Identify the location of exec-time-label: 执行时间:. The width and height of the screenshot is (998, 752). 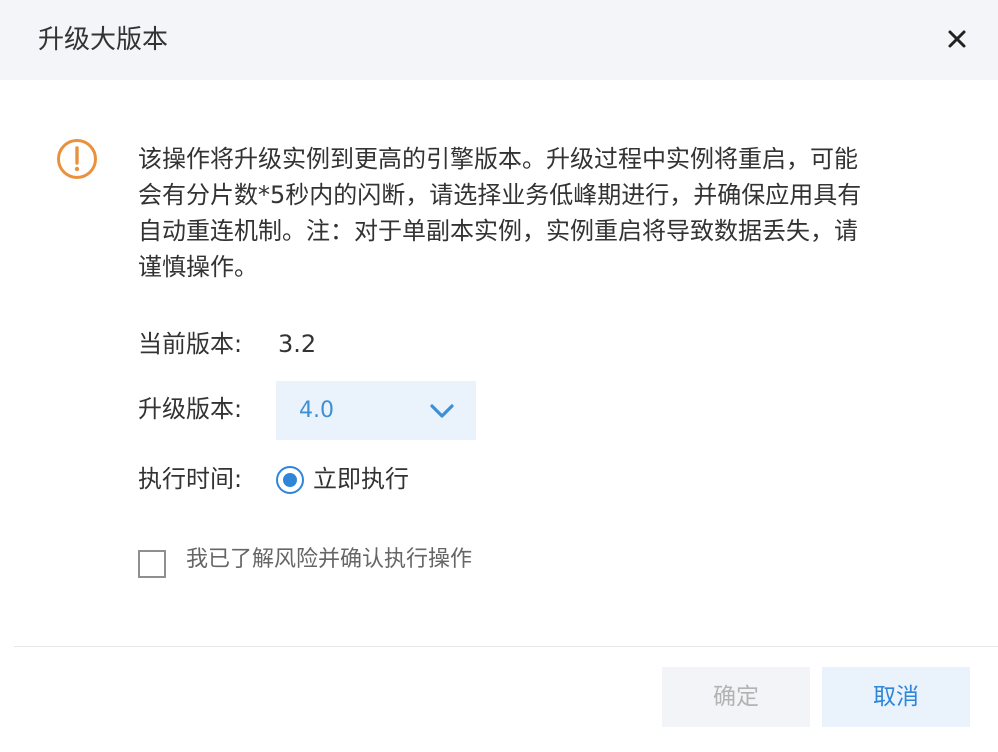
(190, 479).